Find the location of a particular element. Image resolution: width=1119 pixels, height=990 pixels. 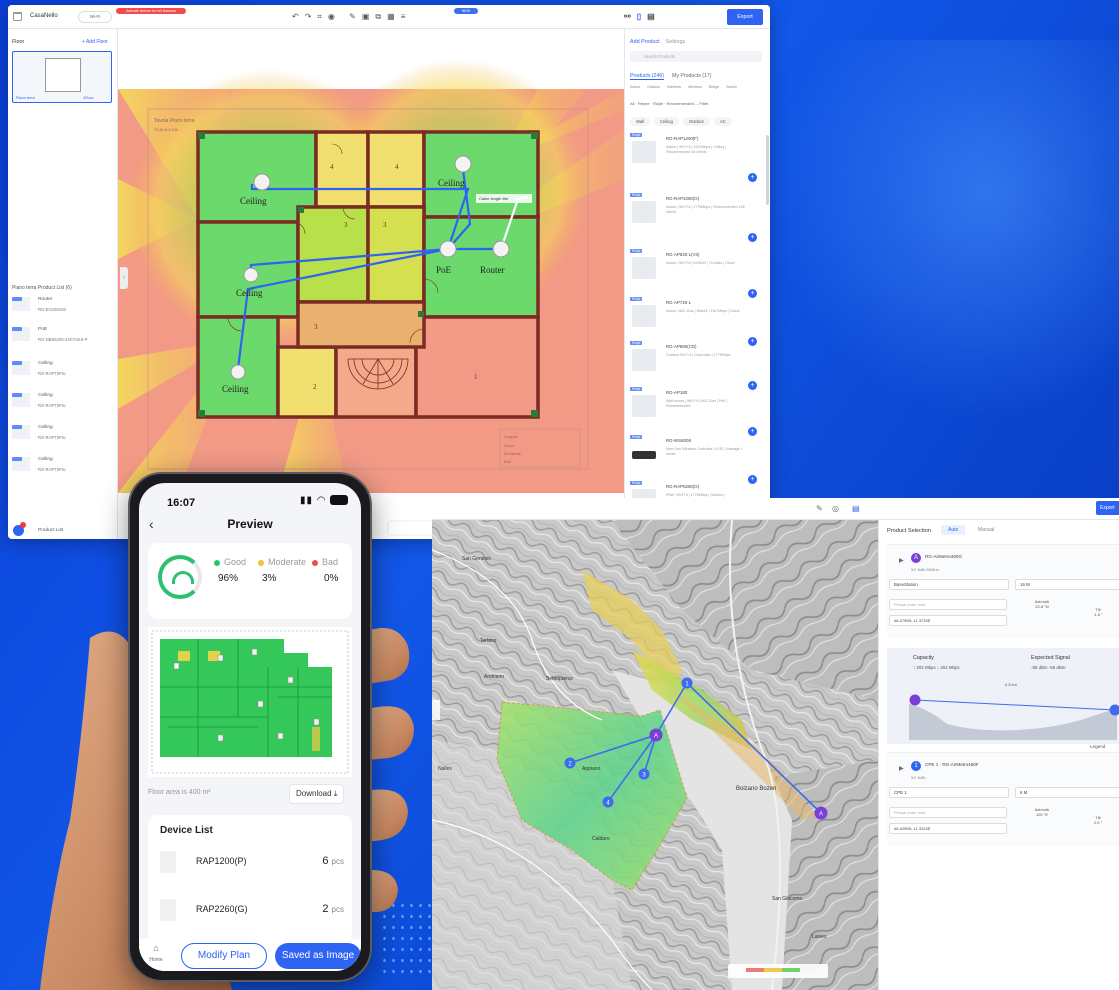

product-search-input: Search Products is located at coordinates (696, 56).